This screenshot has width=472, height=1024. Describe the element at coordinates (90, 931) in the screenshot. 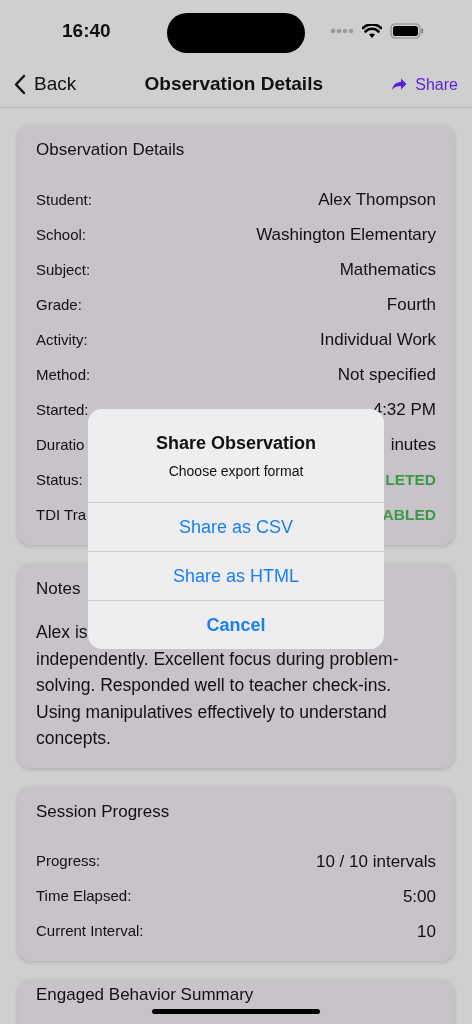

I see `field-label: Current Interval:` at that location.